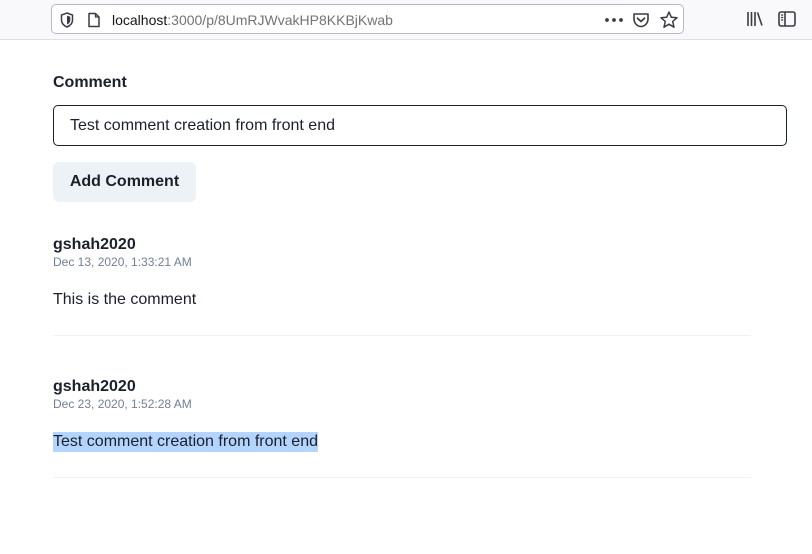 The image size is (812, 554). Describe the element at coordinates (124, 182) in the screenshot. I see `add-comment-button: Add Comment` at that location.